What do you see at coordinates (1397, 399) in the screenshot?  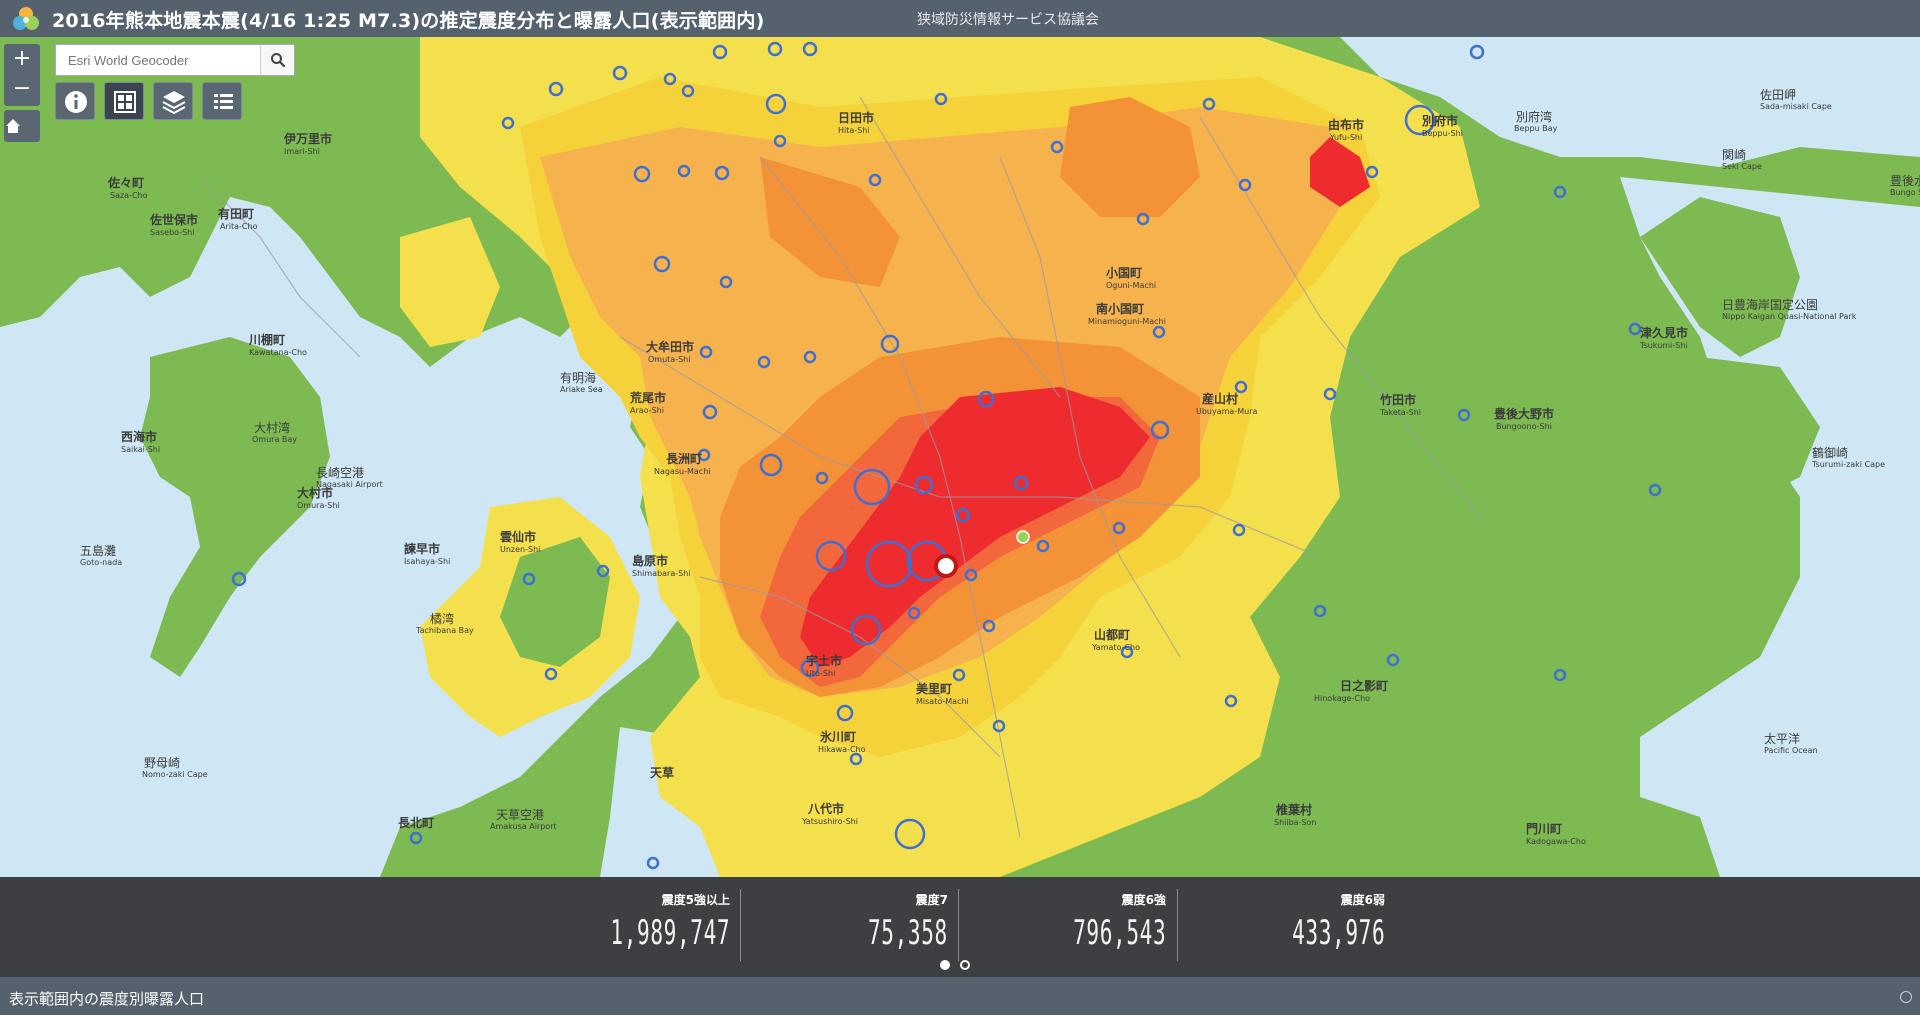 I see `svg-text: 竹田市` at bounding box center [1397, 399].